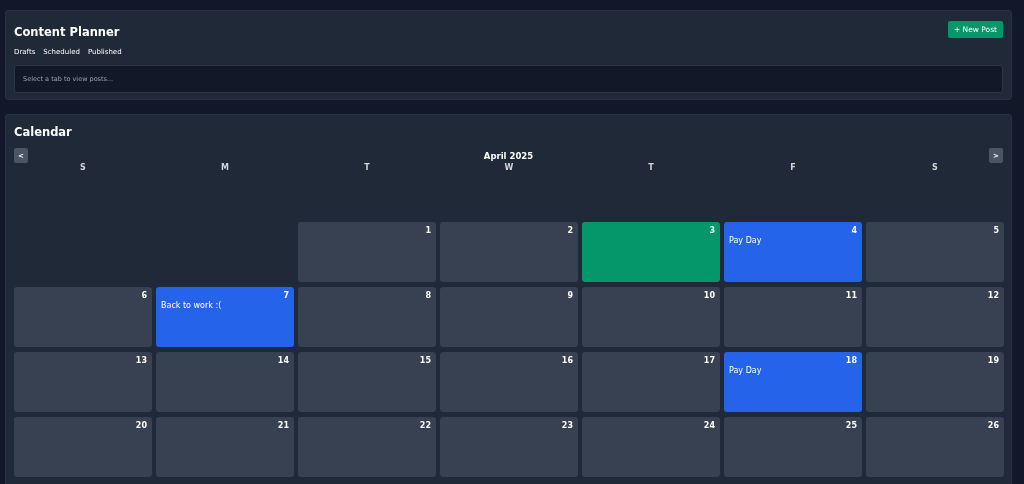 This screenshot has height=484, width=1024. What do you see at coordinates (83, 317) in the screenshot?
I see `day-cell: 6` at bounding box center [83, 317].